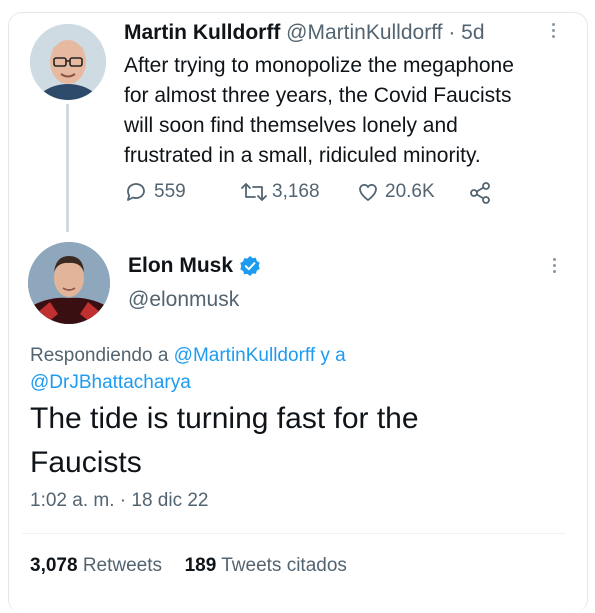 This screenshot has height=613, width=595. I want to click on main-author-row: Elon Musk, so click(194, 266).